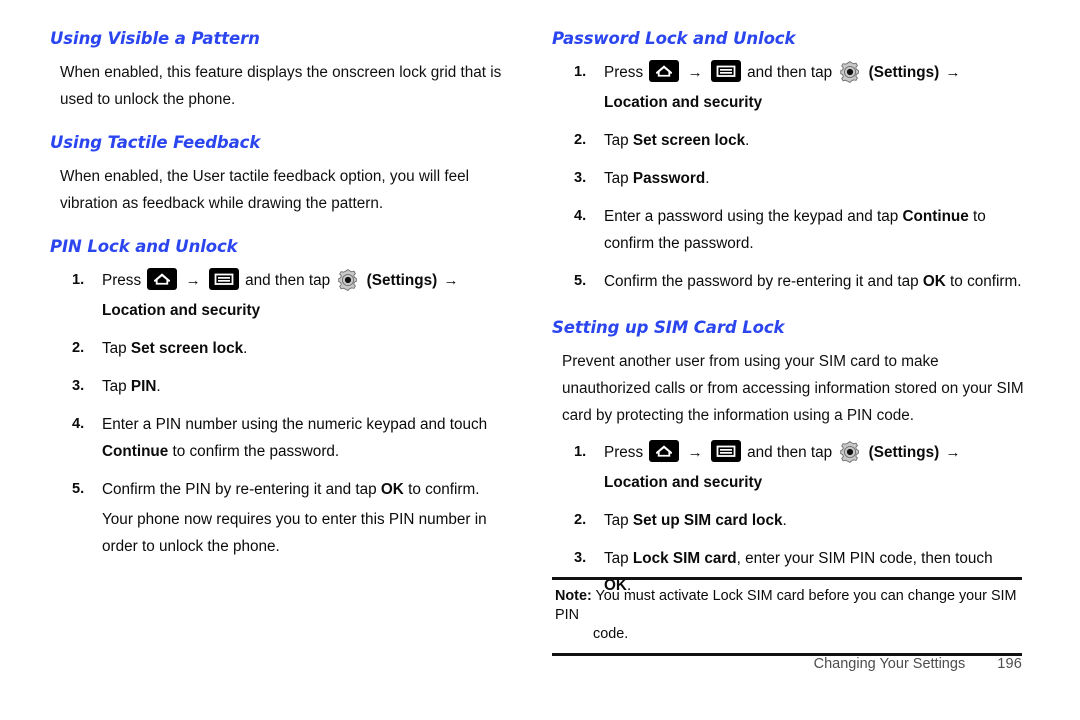 The image size is (1080, 720). I want to click on step-text-bold: Set up SIM card lock, so click(707, 521).